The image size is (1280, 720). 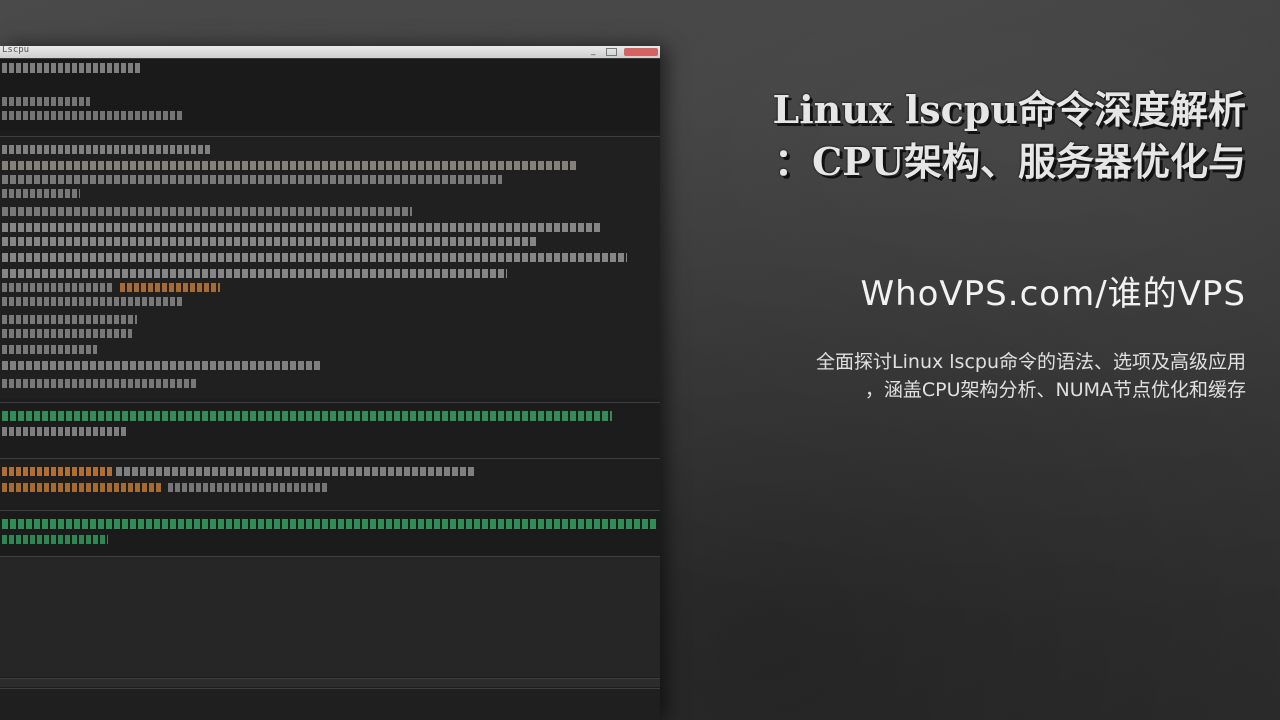 I want to click on headline-line: ：CPU架构、服务器优化与, so click(x=1010, y=161).